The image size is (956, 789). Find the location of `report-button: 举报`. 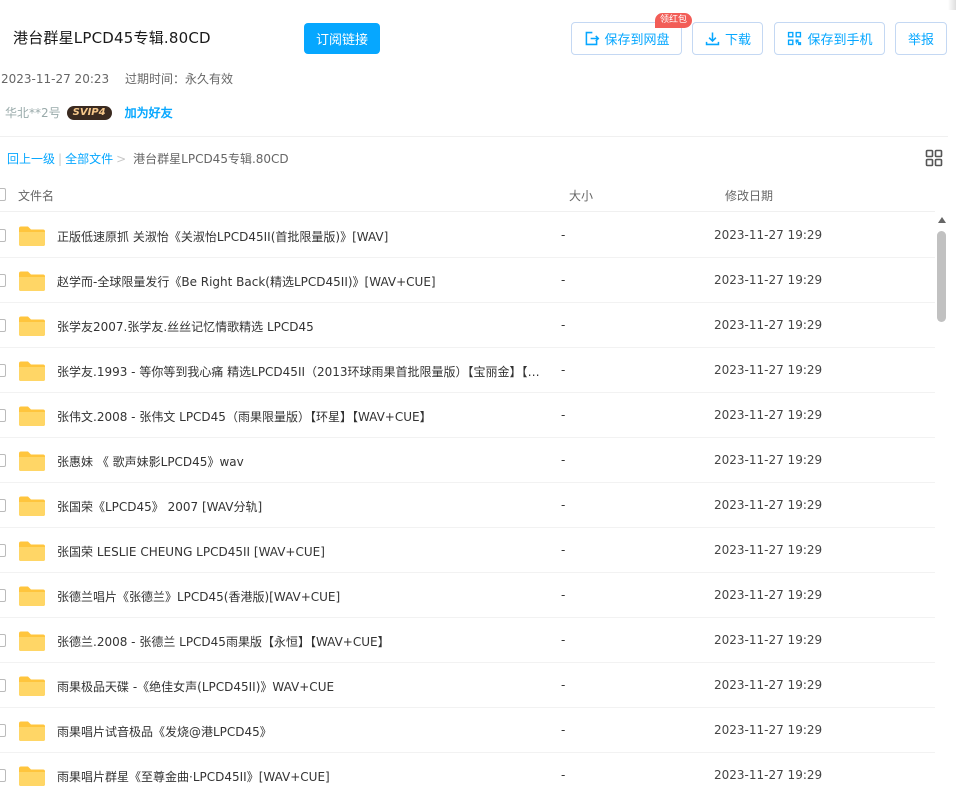

report-button: 举报 is located at coordinates (921, 38).